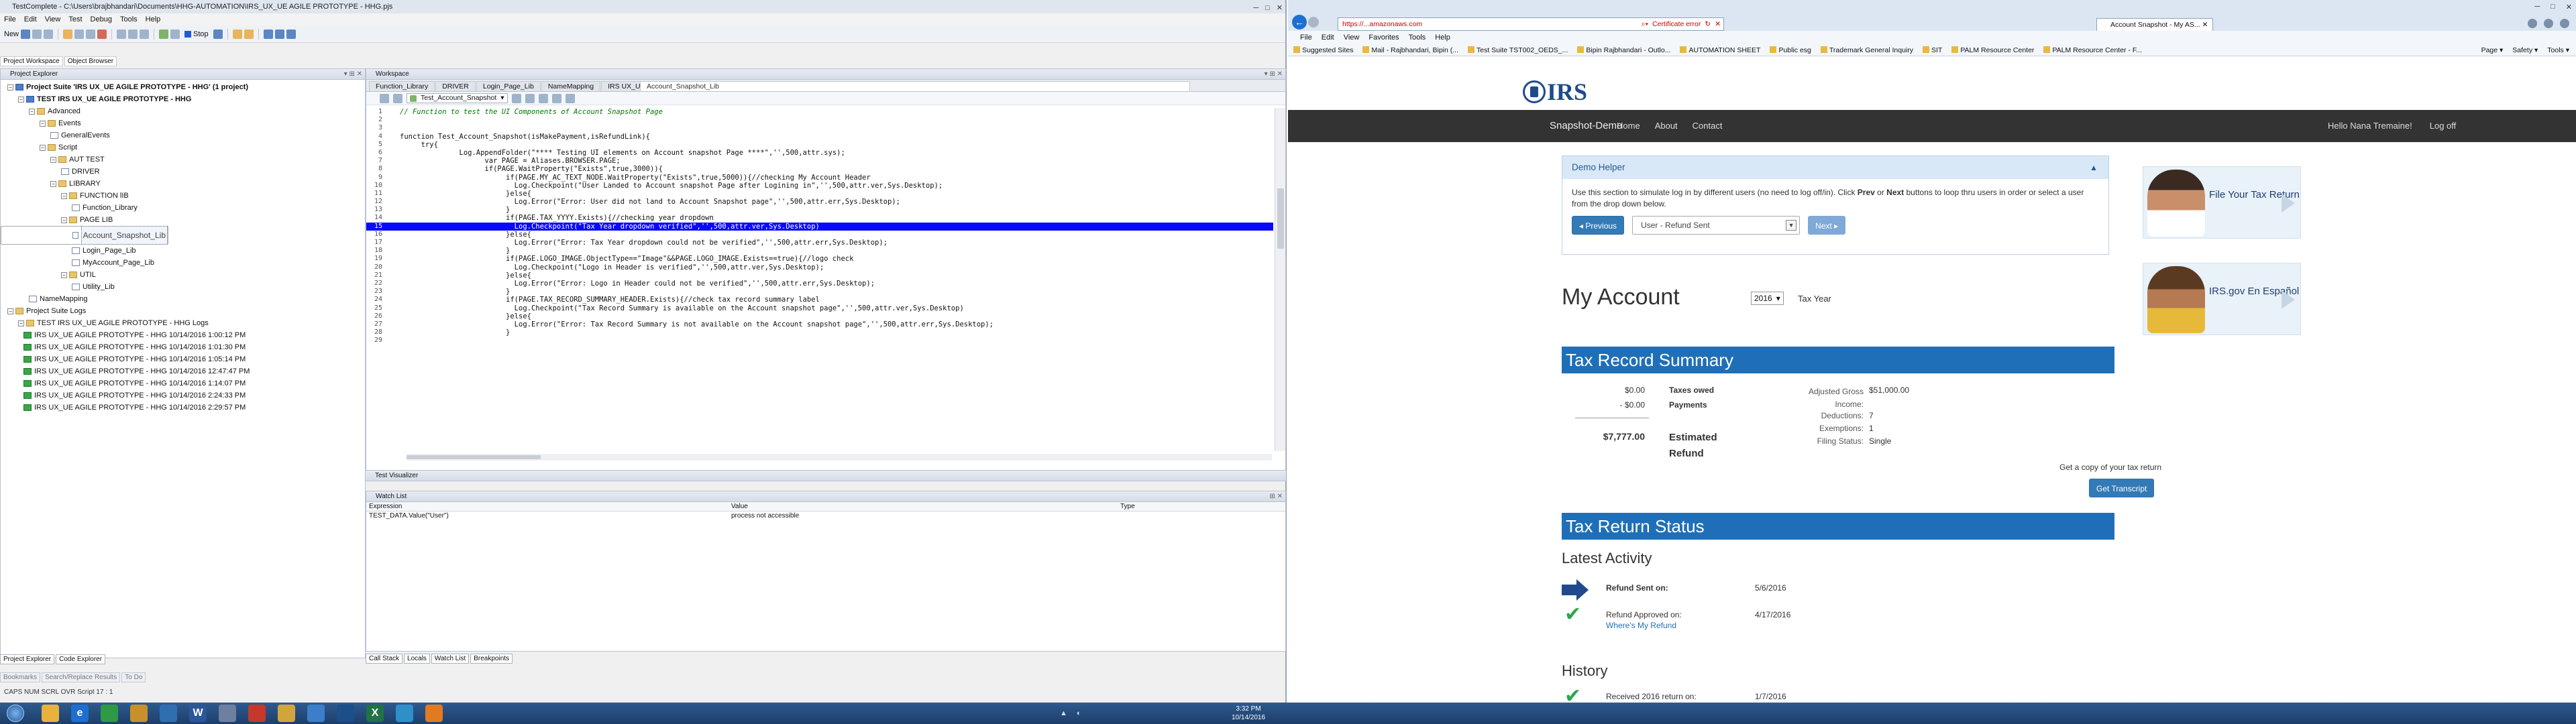 Image resolution: width=2576 pixels, height=724 pixels. Describe the element at coordinates (819, 332) in the screenshot. I see `code-line: 28 }` at that location.